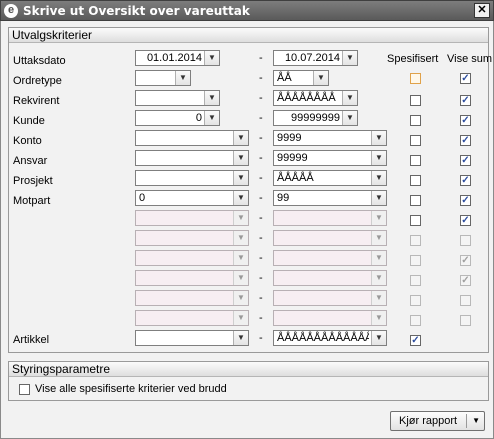 The height and width of the screenshot is (439, 494). Describe the element at coordinates (174, 58) in the screenshot. I see `uttaksdato-from-value: 01.01.2014` at that location.